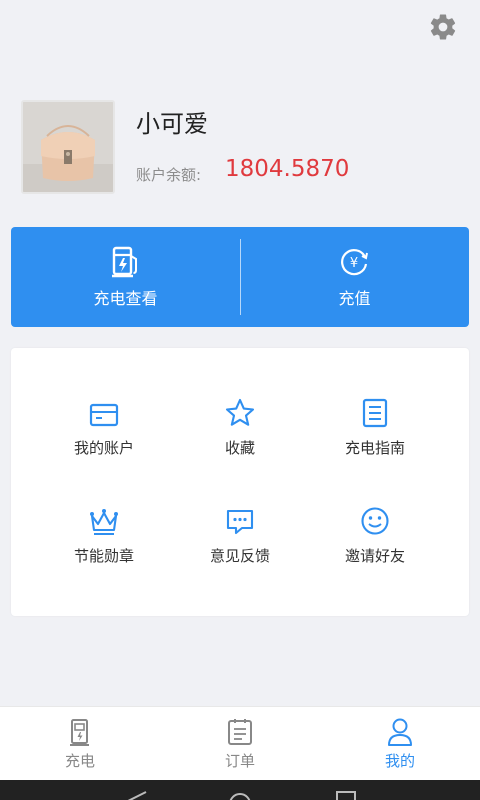 The width and height of the screenshot is (480, 800). I want to click on menu-item-favorites: 收藏, so click(240, 433).